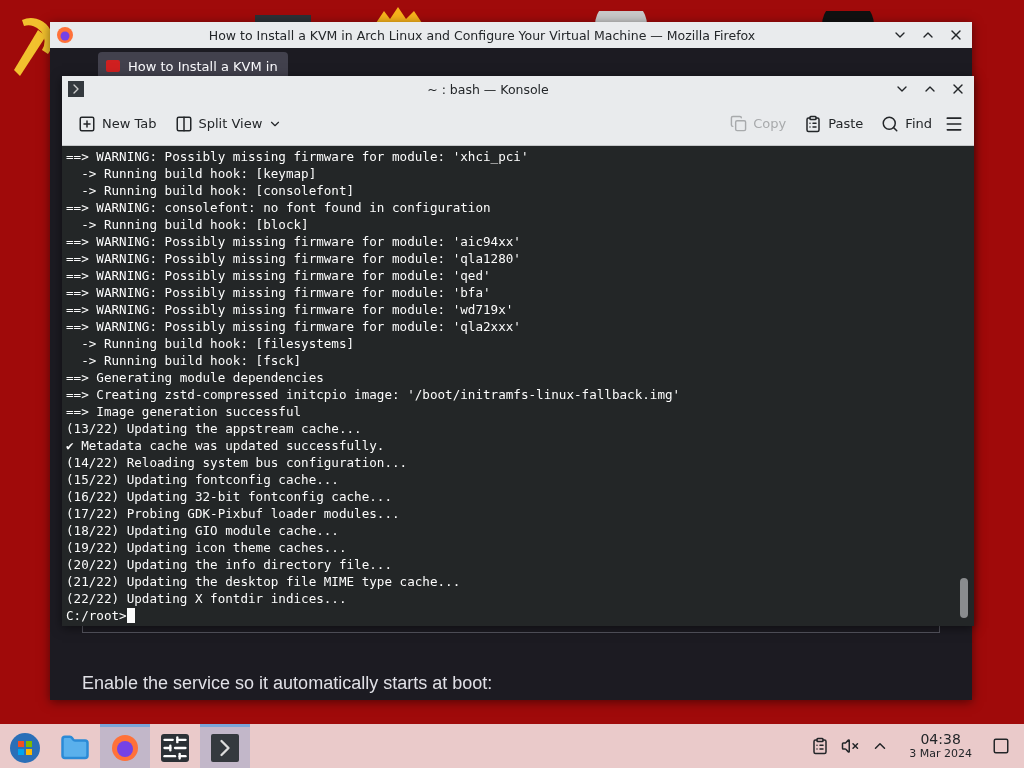 This screenshot has width=1024, height=768. What do you see at coordinates (964, 598) in the screenshot?
I see `scrollbar-thumb` at bounding box center [964, 598].